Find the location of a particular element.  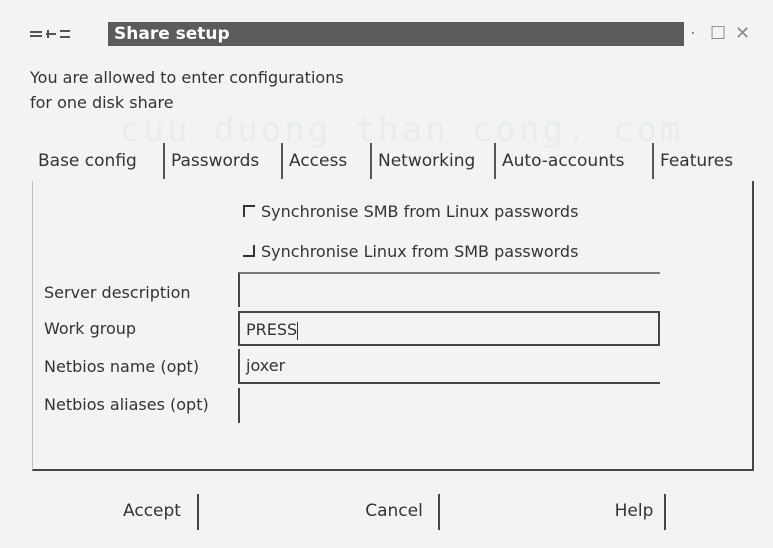

tab-base-config: Base config is located at coordinates (98, 161).